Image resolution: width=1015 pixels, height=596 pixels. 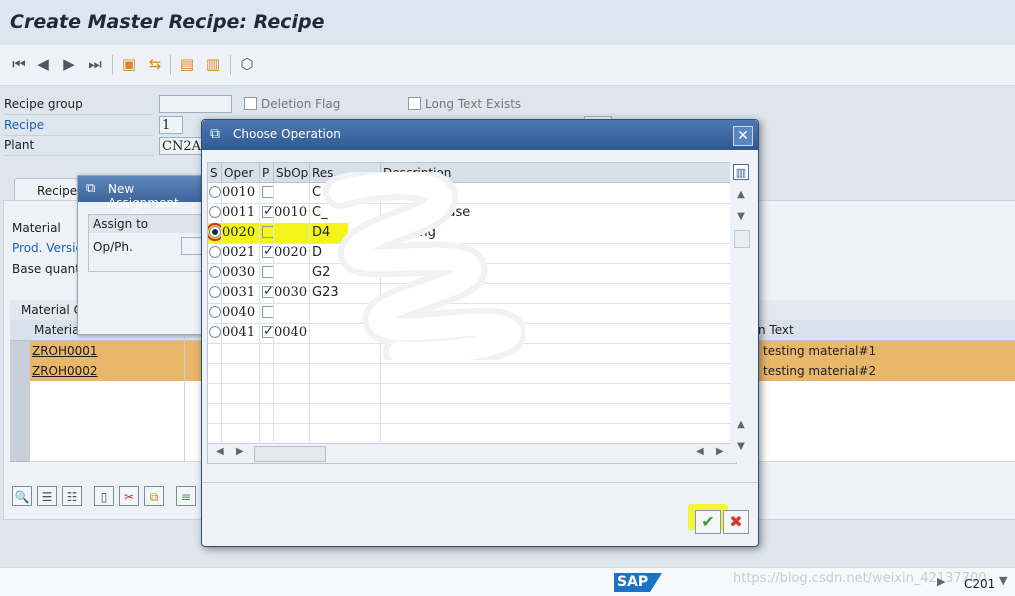 What do you see at coordinates (241, 333) in the screenshot?
I see `oper-cell: 0041` at bounding box center [241, 333].